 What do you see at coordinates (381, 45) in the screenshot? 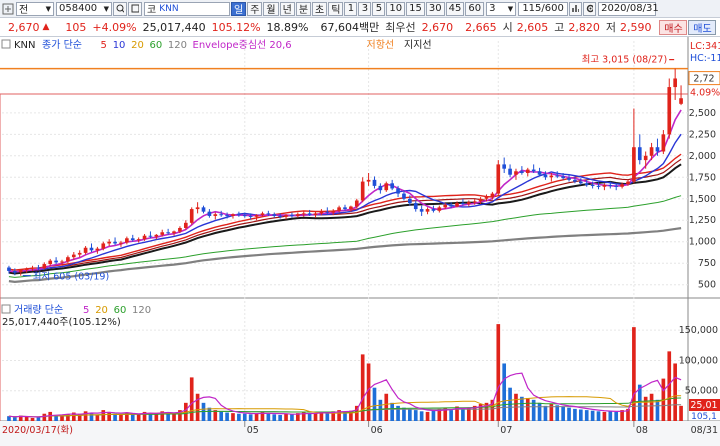
I see `legend-item: 저항선` at bounding box center [381, 45].